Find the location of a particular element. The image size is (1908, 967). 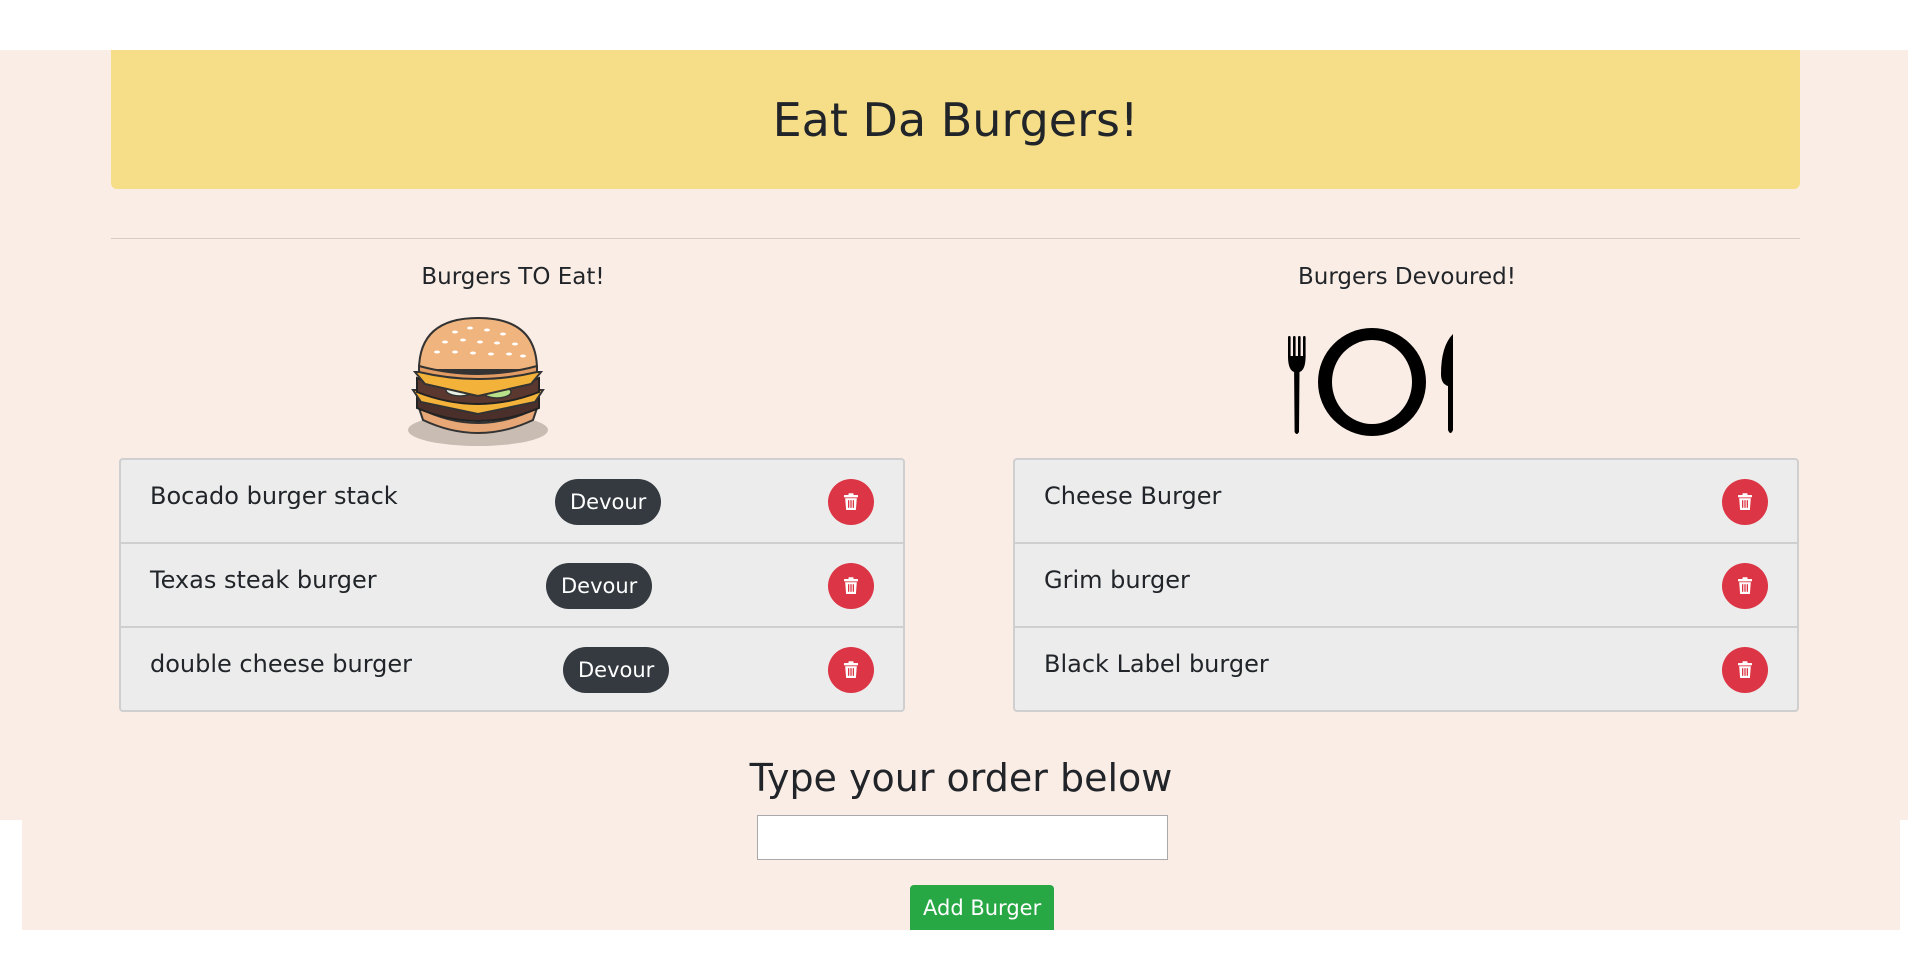

list-item: Black Label burger is located at coordinates (1406, 669).